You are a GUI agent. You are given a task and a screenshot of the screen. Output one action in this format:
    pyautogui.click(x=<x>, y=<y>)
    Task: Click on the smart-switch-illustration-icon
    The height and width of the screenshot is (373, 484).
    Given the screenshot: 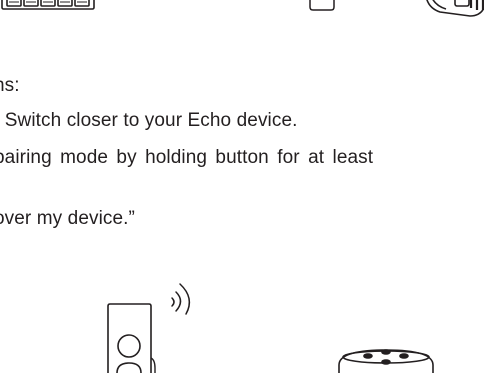 What is the action you would take?
    pyautogui.click(x=455, y=8)
    